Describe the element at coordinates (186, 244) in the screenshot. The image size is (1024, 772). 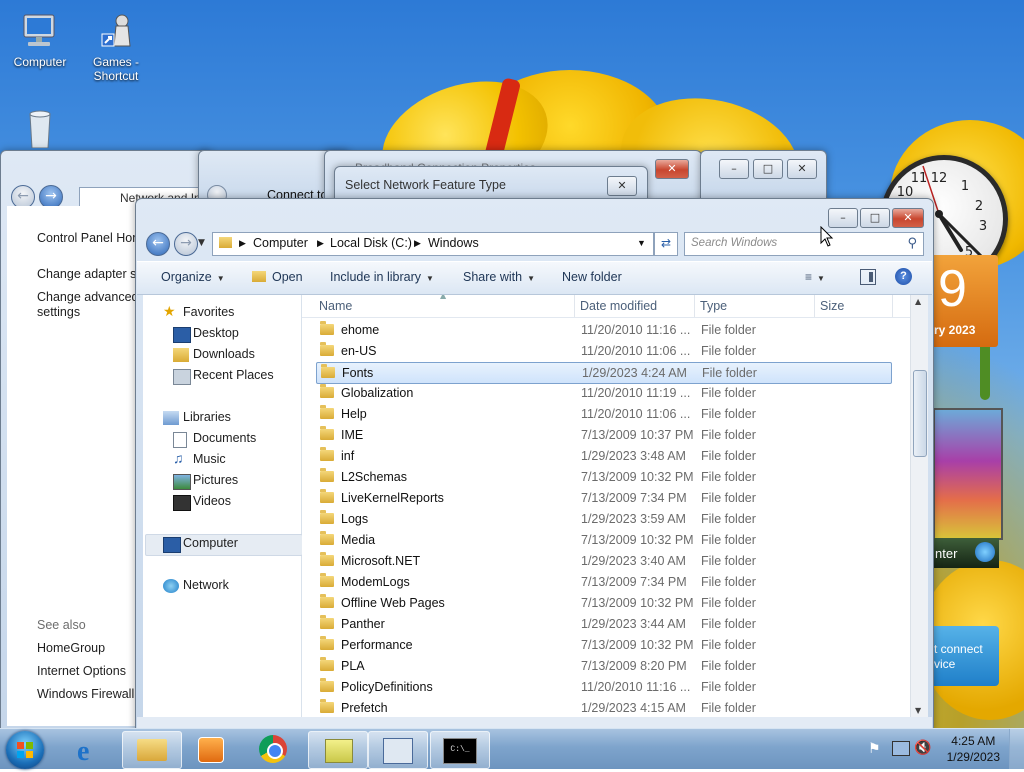
I see `forward-button: →` at that location.